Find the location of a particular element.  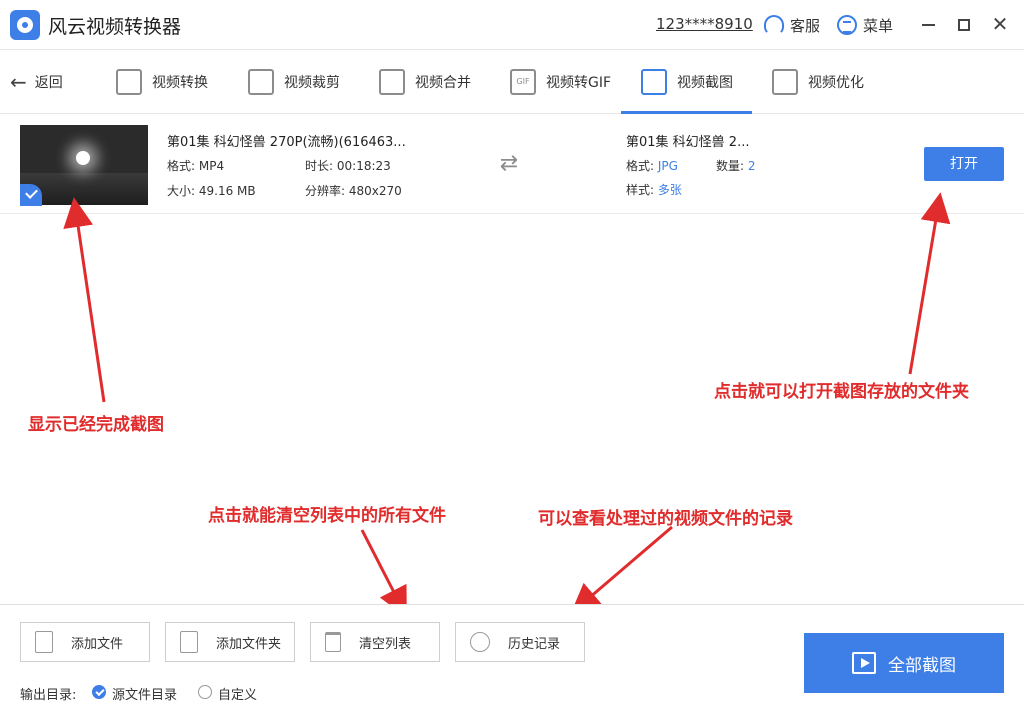

app-logo-icon is located at coordinates (25, 25).